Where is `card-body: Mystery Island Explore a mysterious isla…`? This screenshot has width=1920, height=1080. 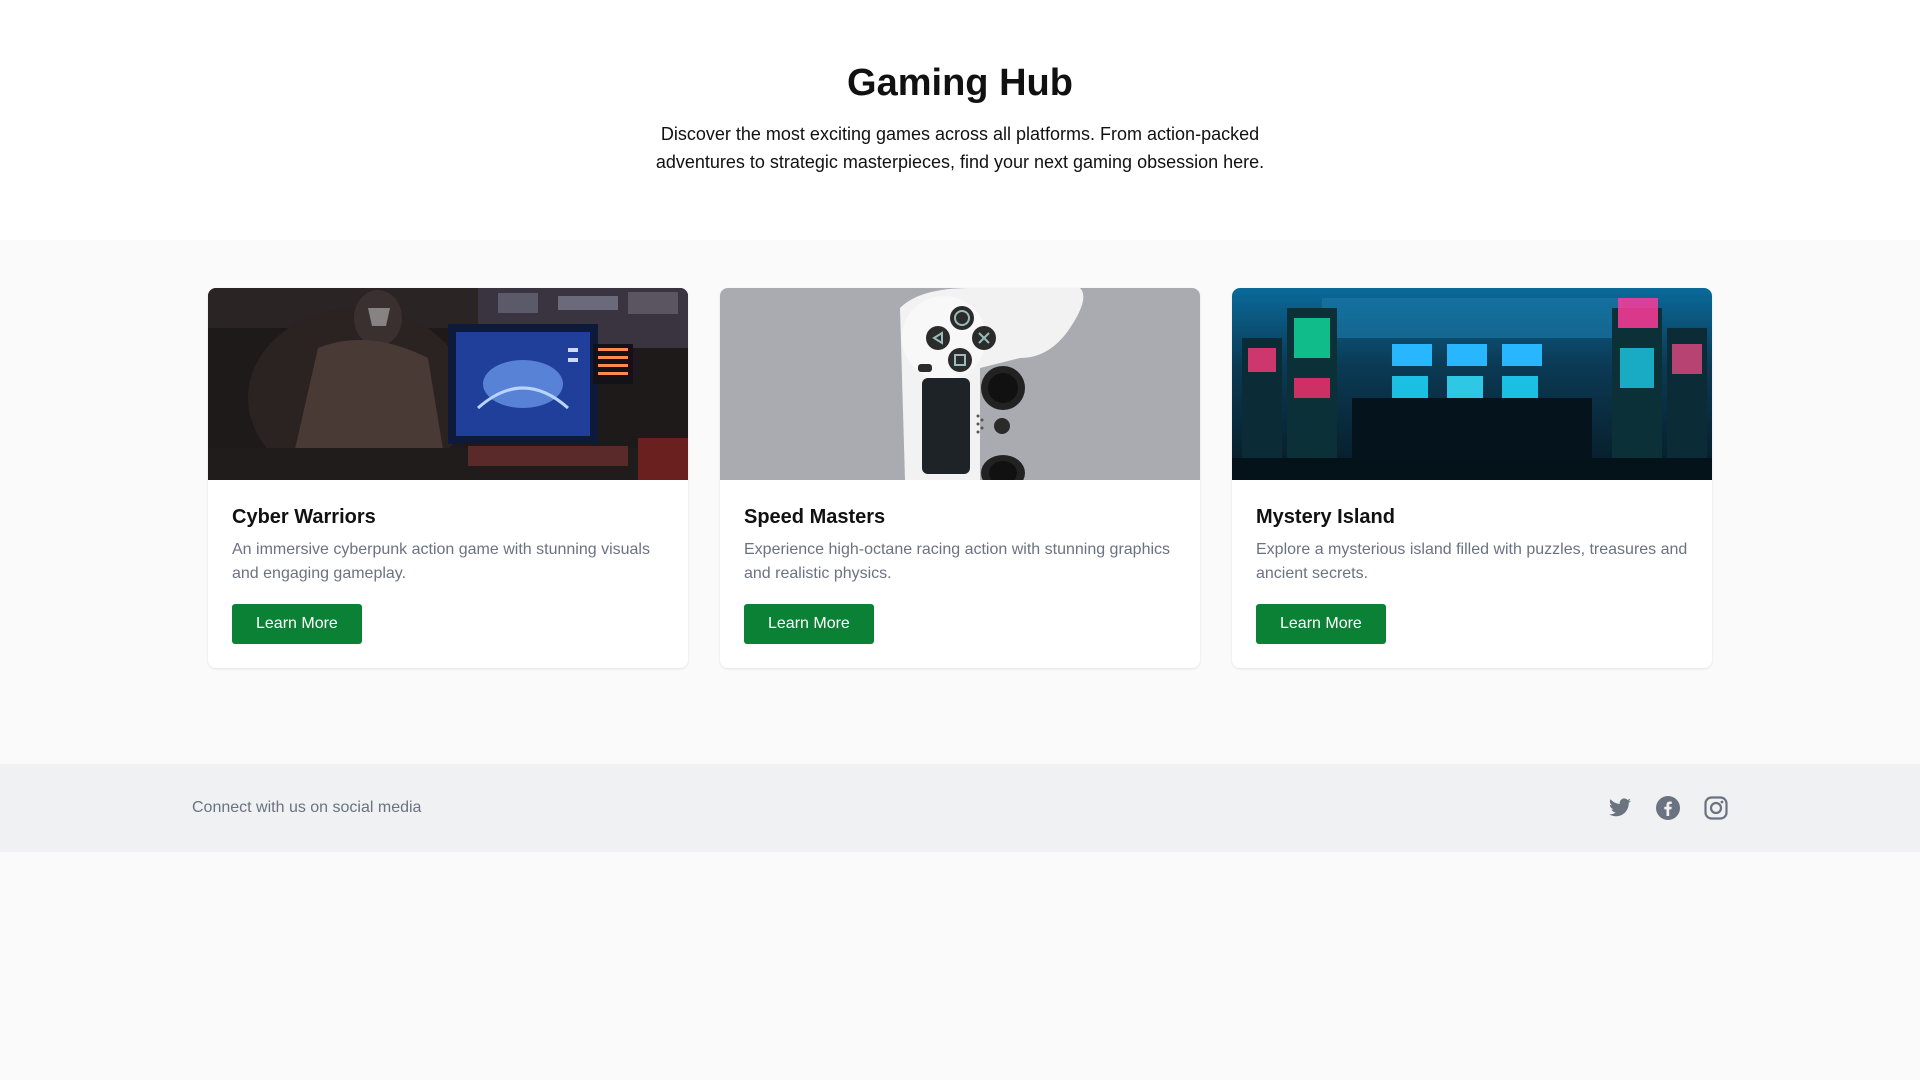
card-body: Mystery Island Explore a mysterious isla… is located at coordinates (1472, 574).